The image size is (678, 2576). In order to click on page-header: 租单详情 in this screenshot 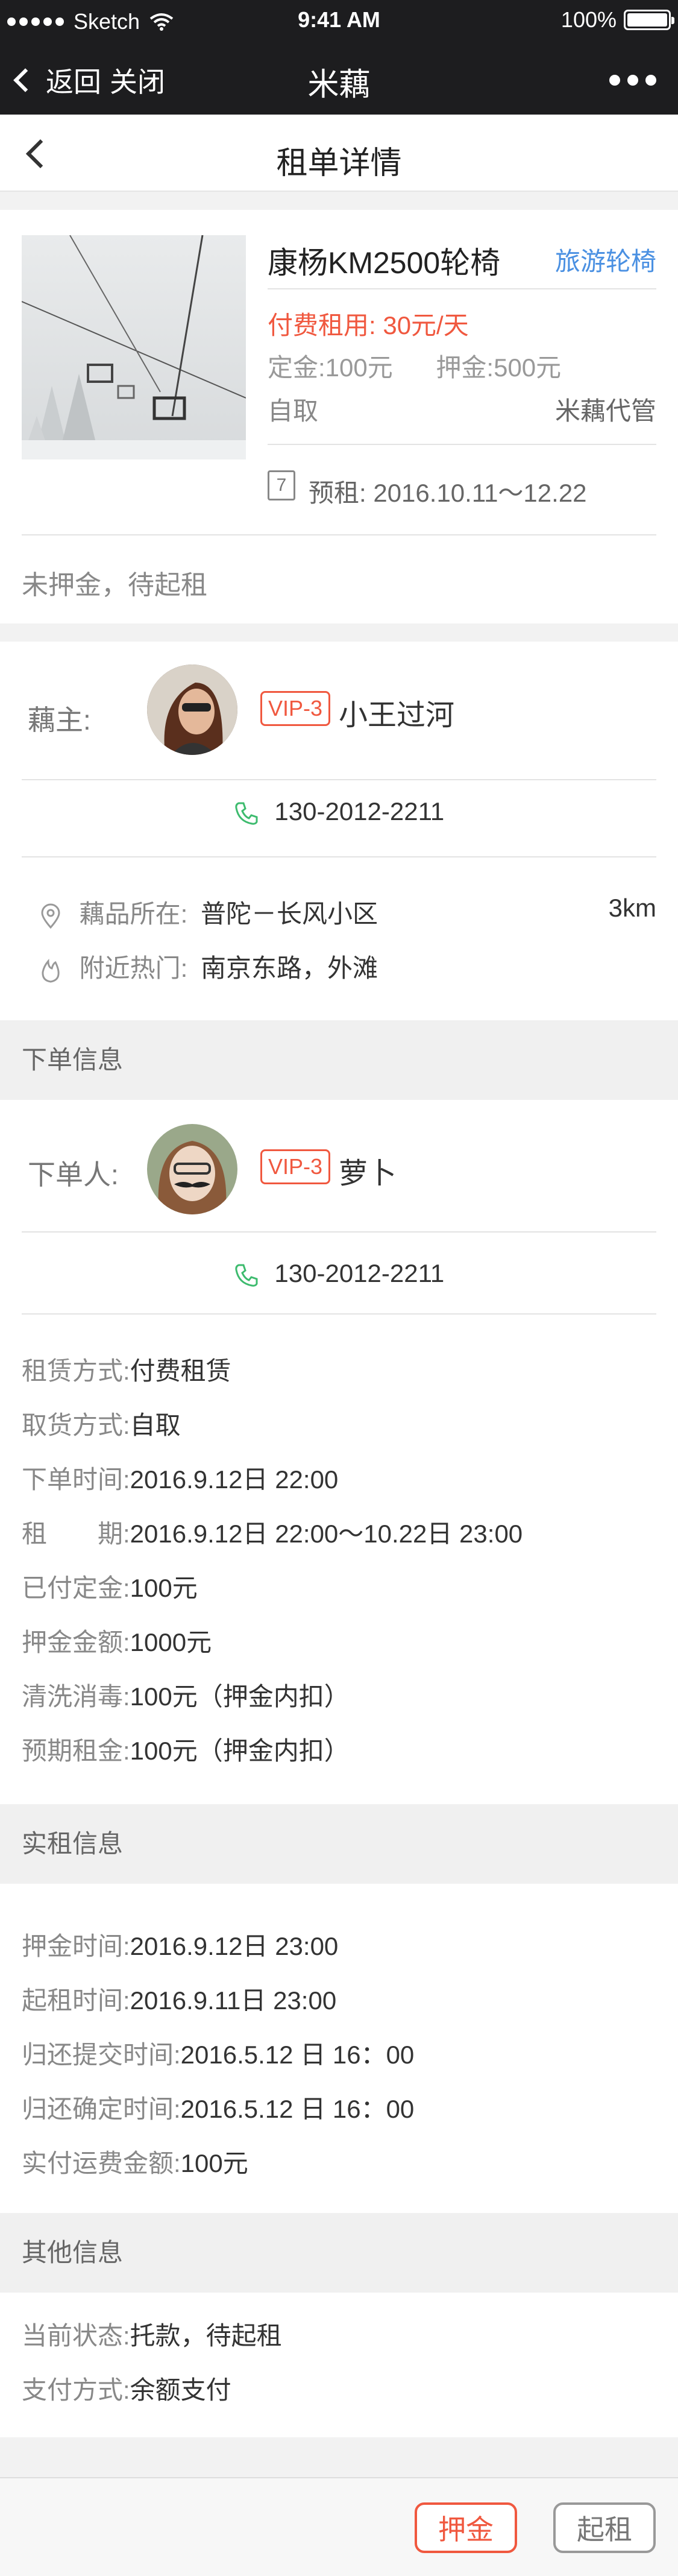, I will do `click(339, 153)`.